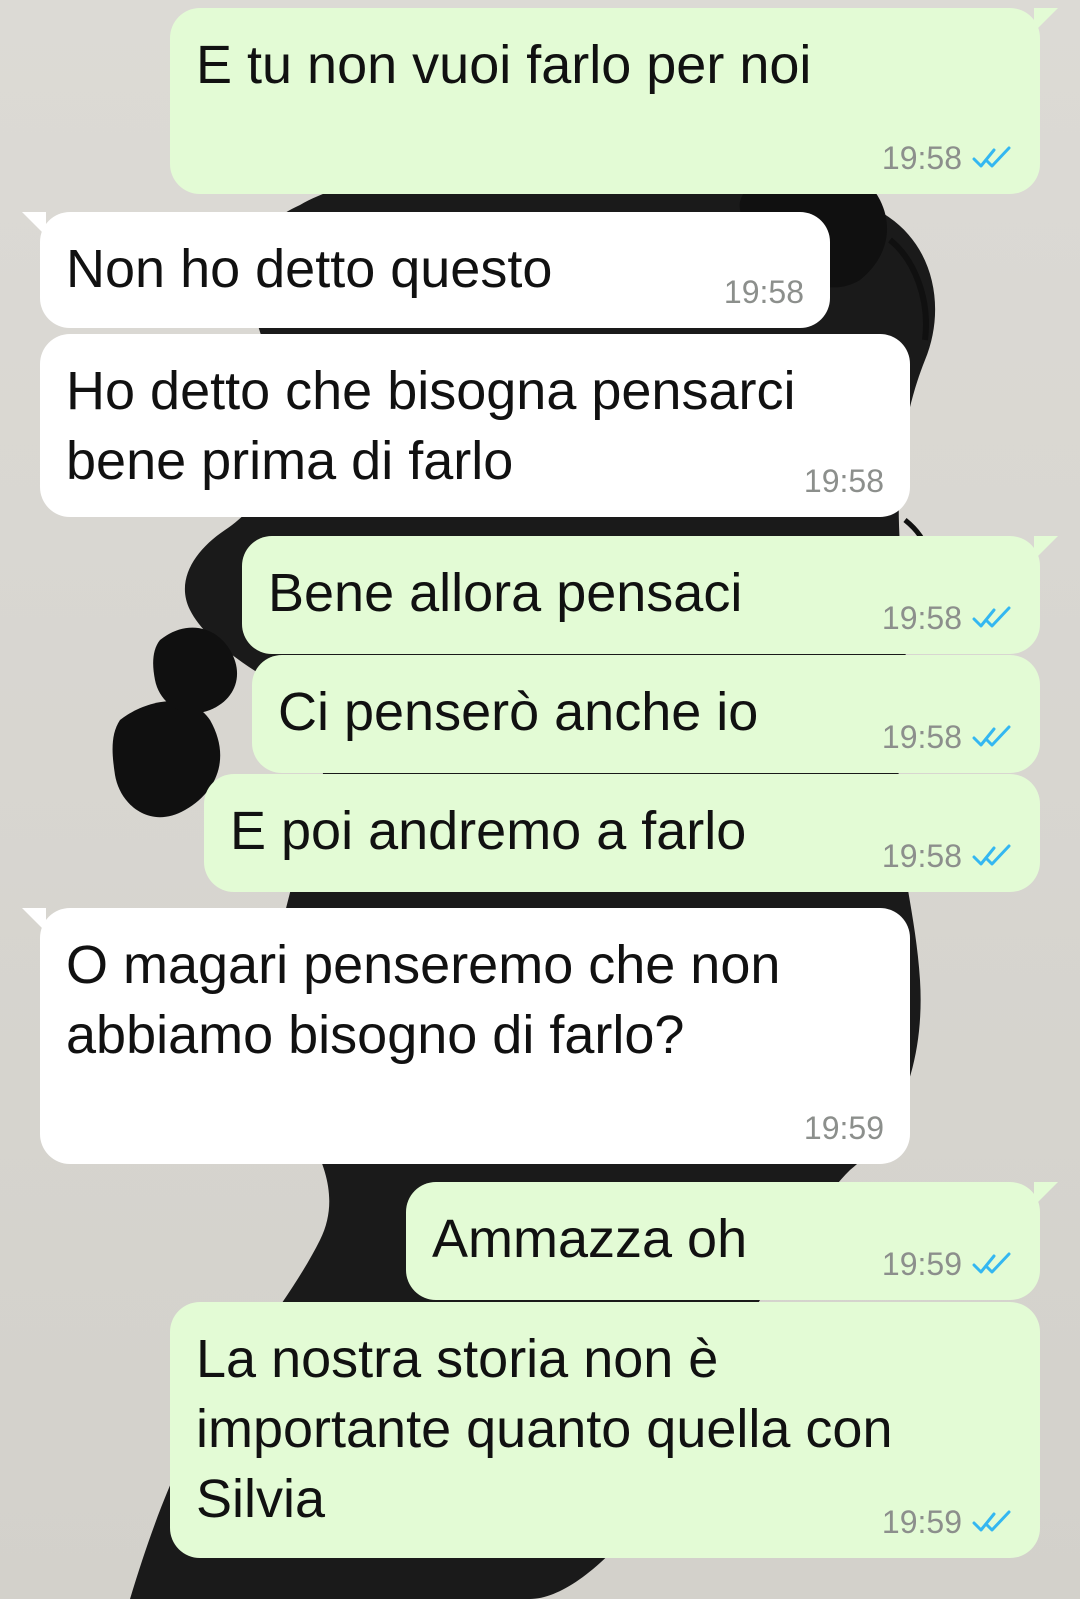  Describe the element at coordinates (646, 714) in the screenshot. I see `message-bubble-outgoing: Ci penserò anche io 19:58` at that location.